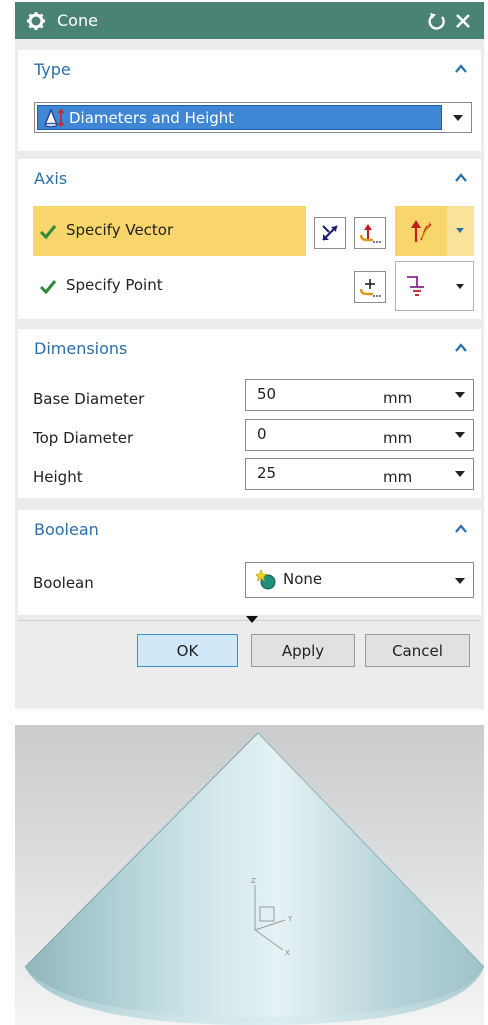 The image size is (488, 1025). Describe the element at coordinates (152, 117) in the screenshot. I see `type-select-label: Diameters and Height` at that location.